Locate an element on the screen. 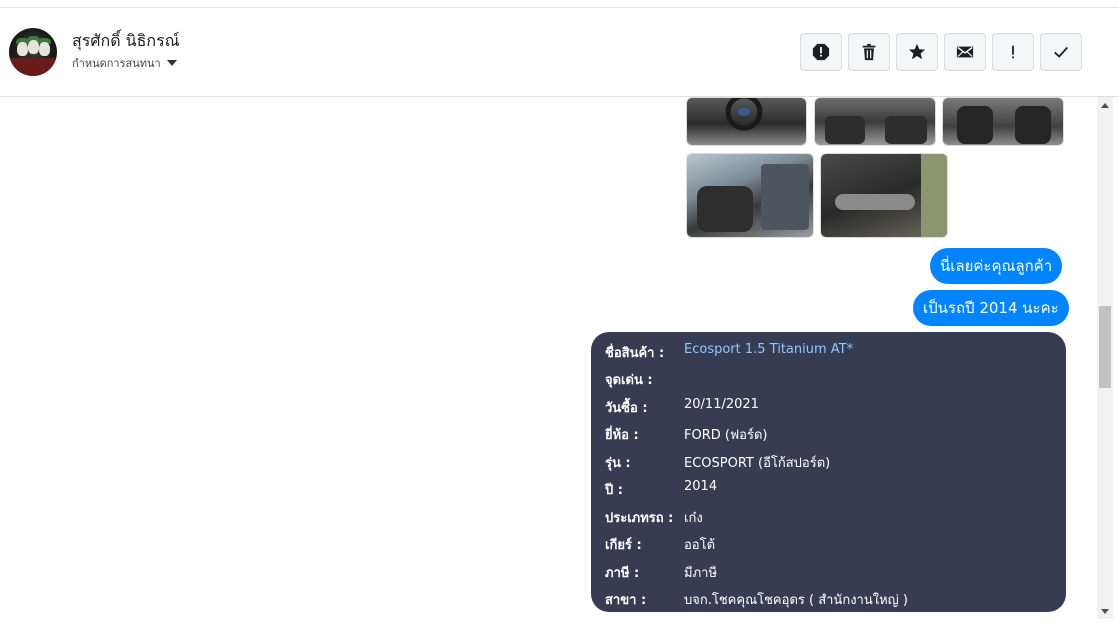 The image size is (1119, 629). arrow-down-icon is located at coordinates (1105, 611).